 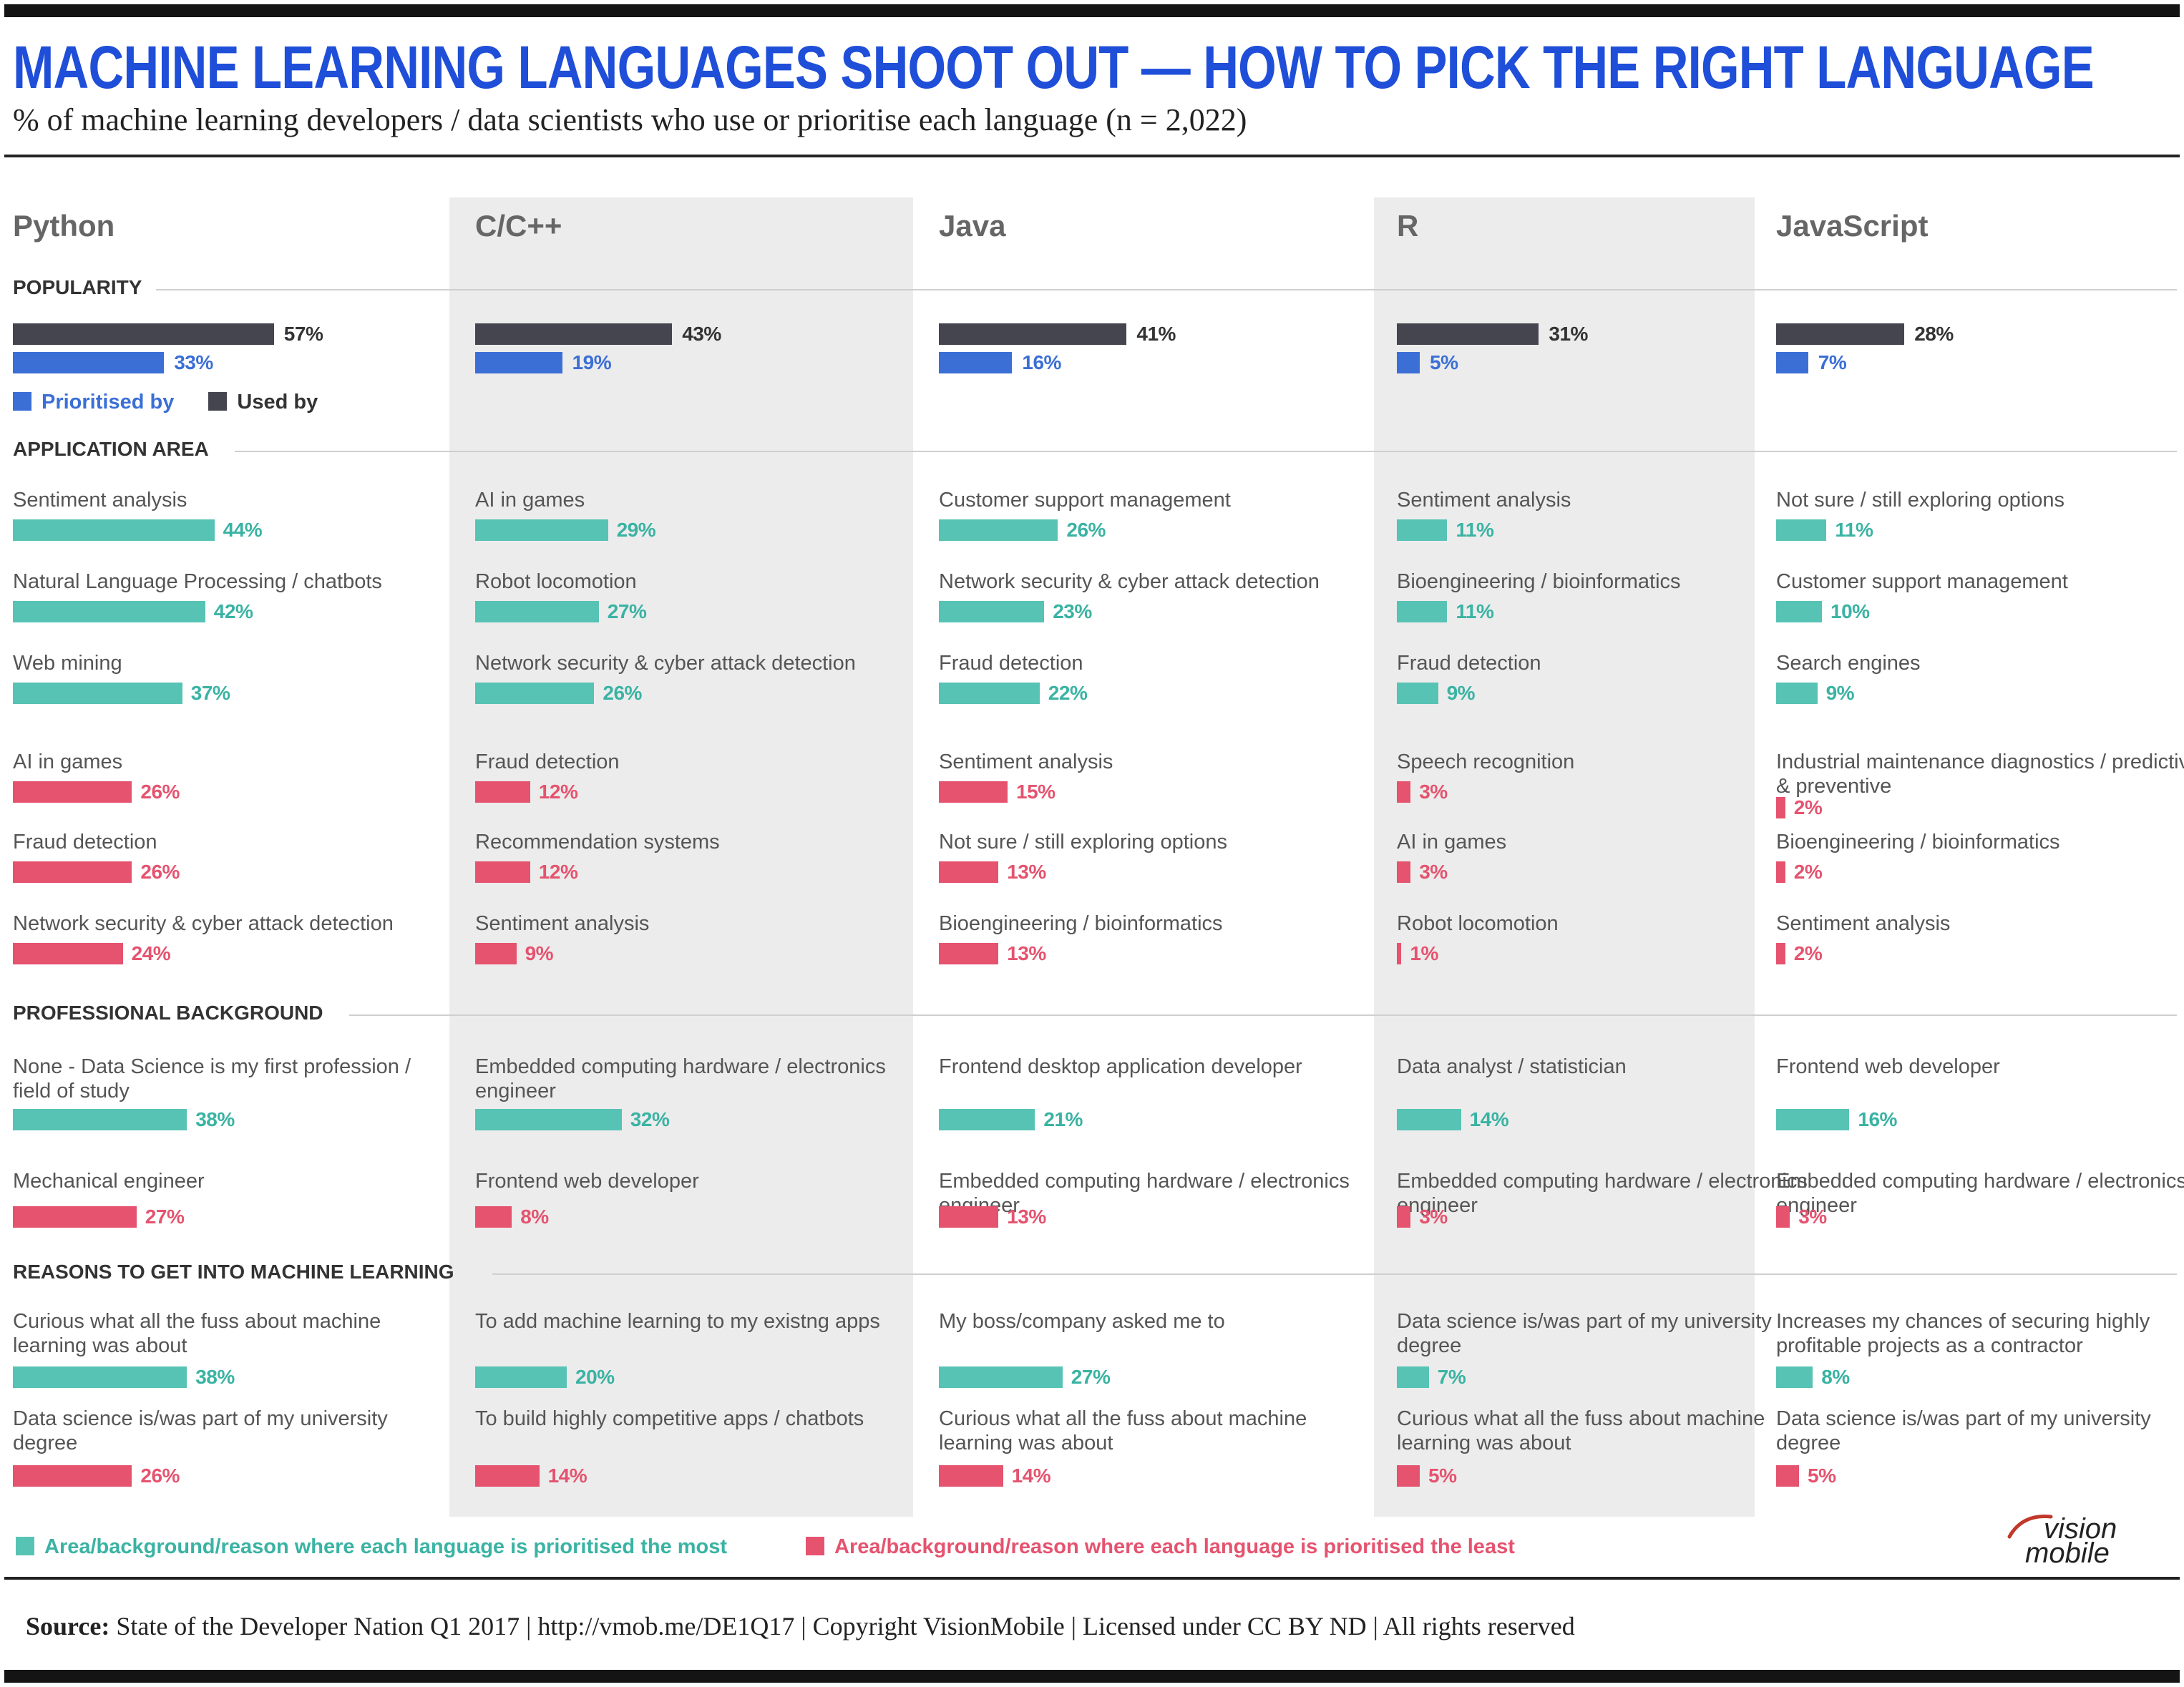 I want to click on application-label: Not sure / still exploring options, so click(x=1083, y=843).